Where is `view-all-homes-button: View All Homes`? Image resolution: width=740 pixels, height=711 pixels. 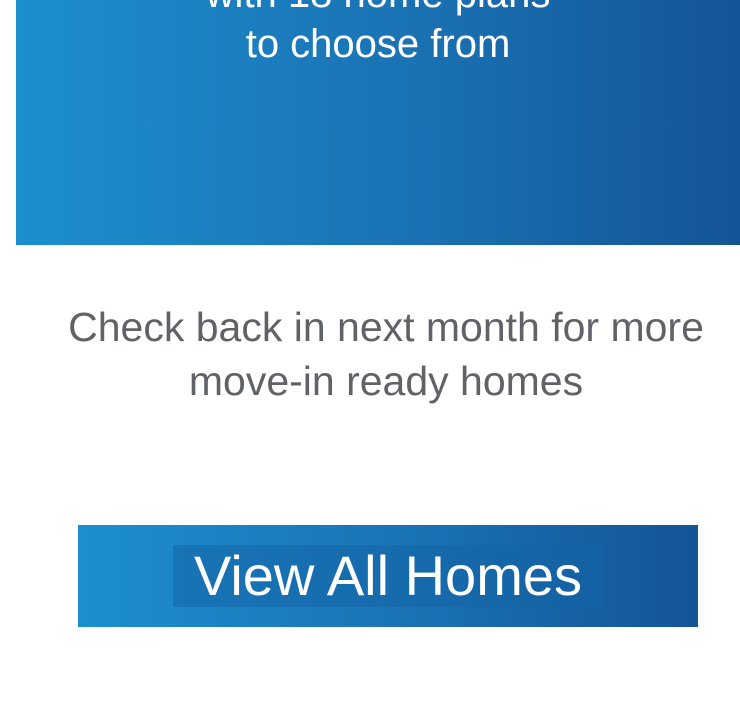 view-all-homes-button: View All Homes is located at coordinates (388, 576).